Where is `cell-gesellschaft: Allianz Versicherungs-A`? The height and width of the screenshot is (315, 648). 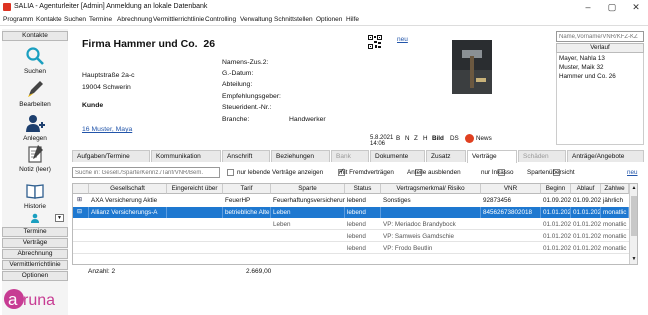
cell-gesellschaft: Allianz Versicherungs-A is located at coordinates (128, 212).